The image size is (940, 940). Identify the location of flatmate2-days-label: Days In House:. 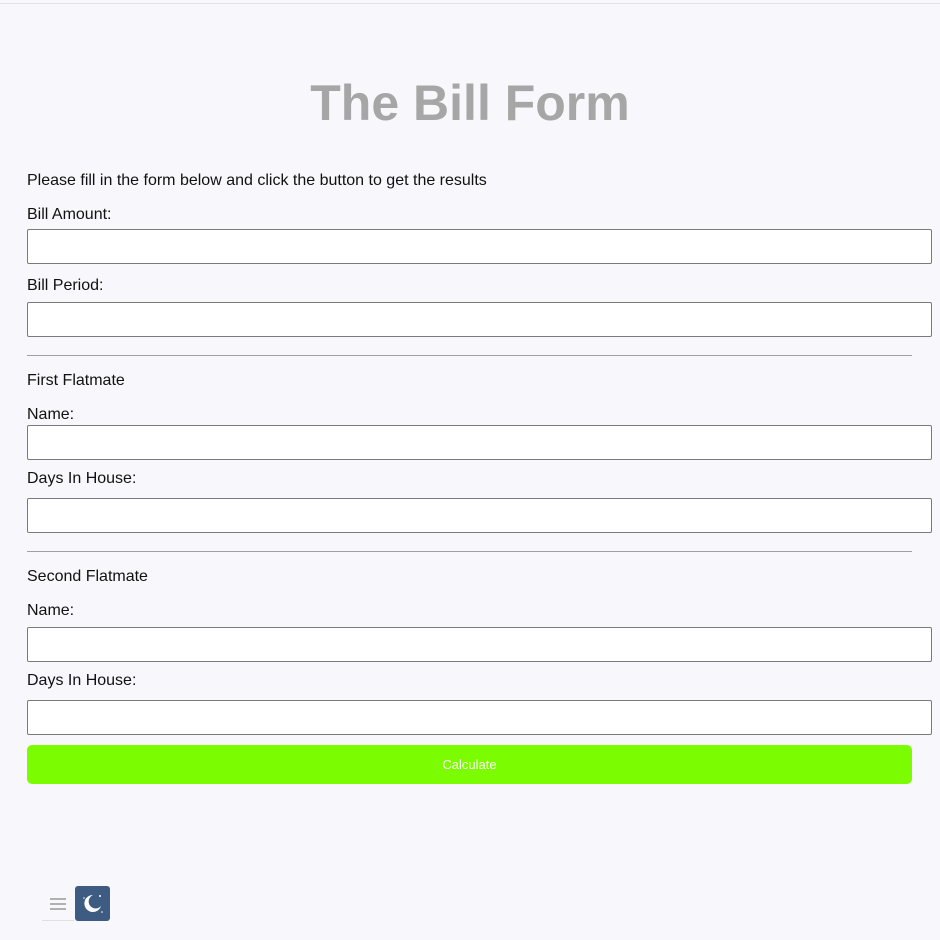
(82, 680).